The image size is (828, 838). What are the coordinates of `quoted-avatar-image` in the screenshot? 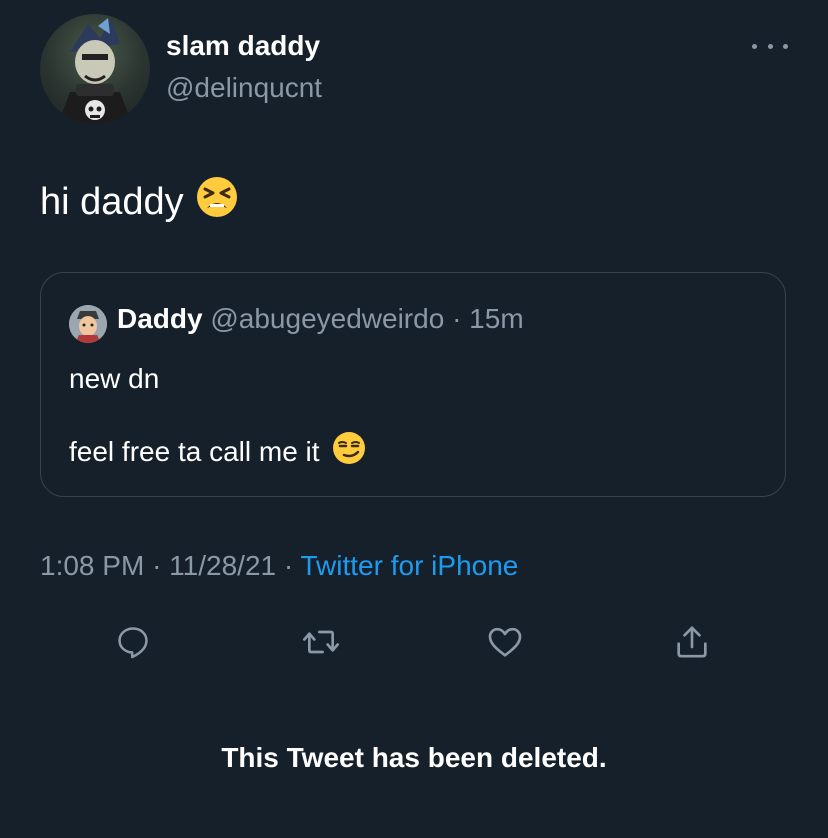 It's located at (88, 324).